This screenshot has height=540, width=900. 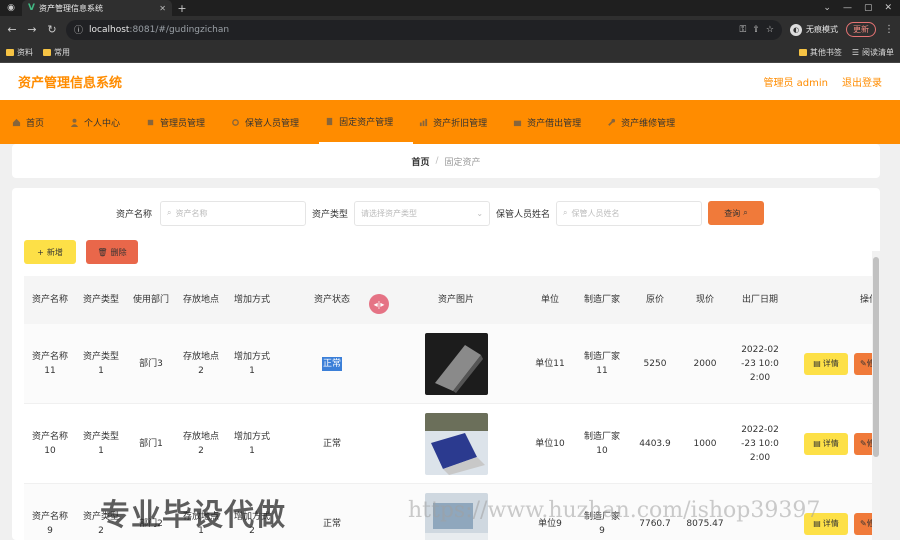 What do you see at coordinates (847, 8) in the screenshot?
I see `minimize-icon: —` at bounding box center [847, 8].